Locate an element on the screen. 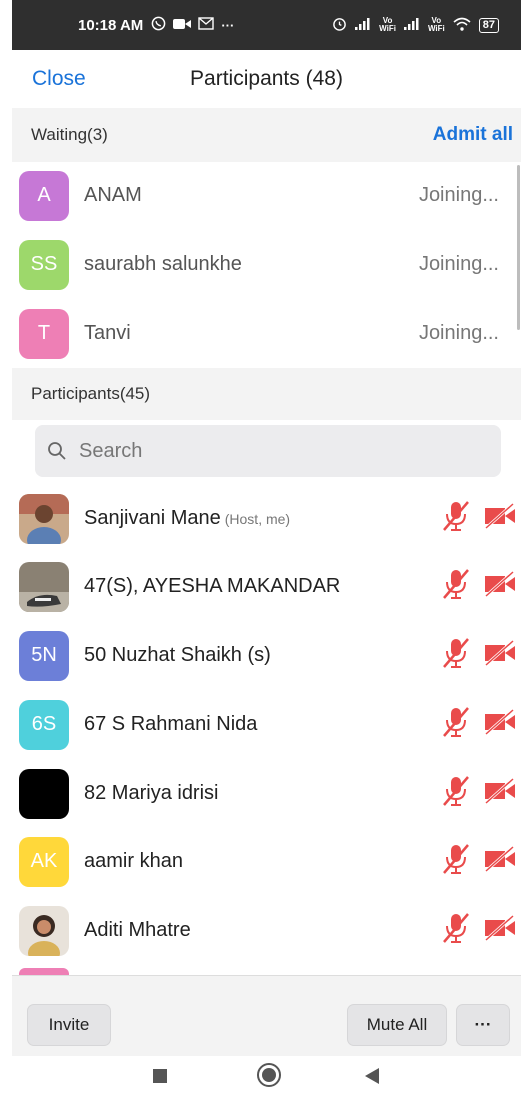  more-options-button: ··· is located at coordinates (483, 1025).